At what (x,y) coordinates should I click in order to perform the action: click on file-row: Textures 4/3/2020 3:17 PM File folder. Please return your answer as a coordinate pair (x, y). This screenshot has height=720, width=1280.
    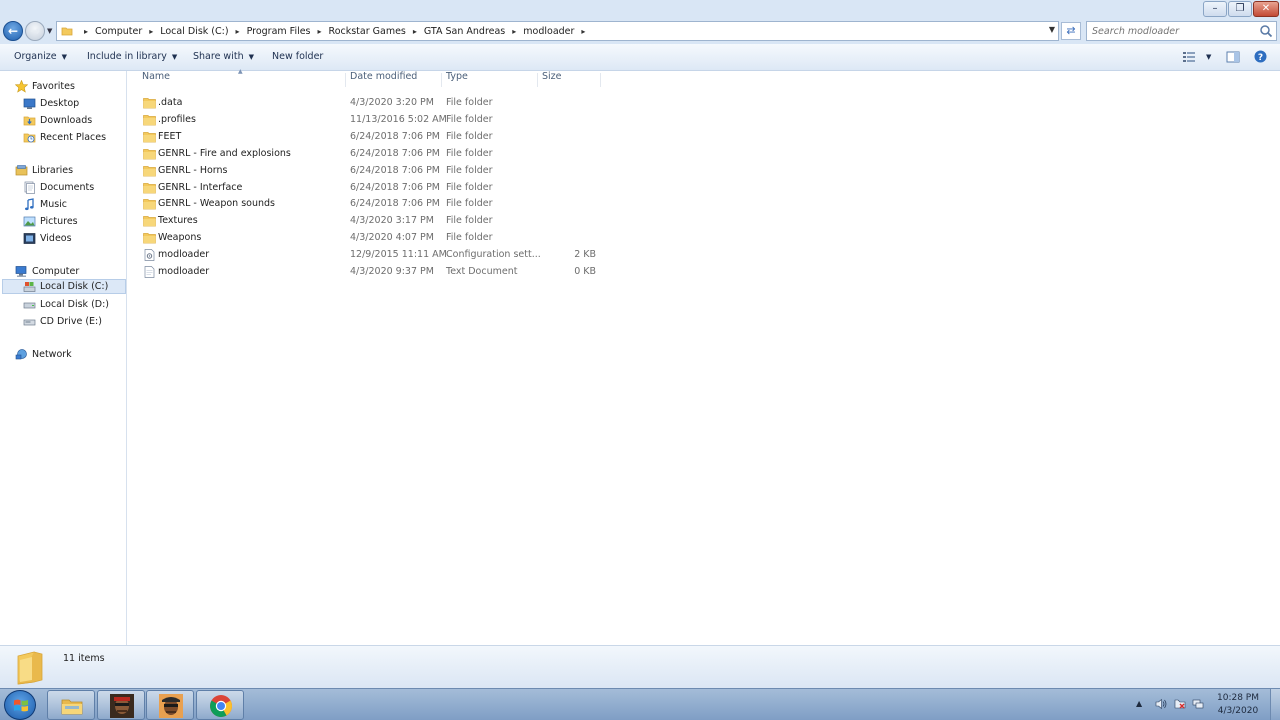
    Looking at the image, I should click on (370, 221).